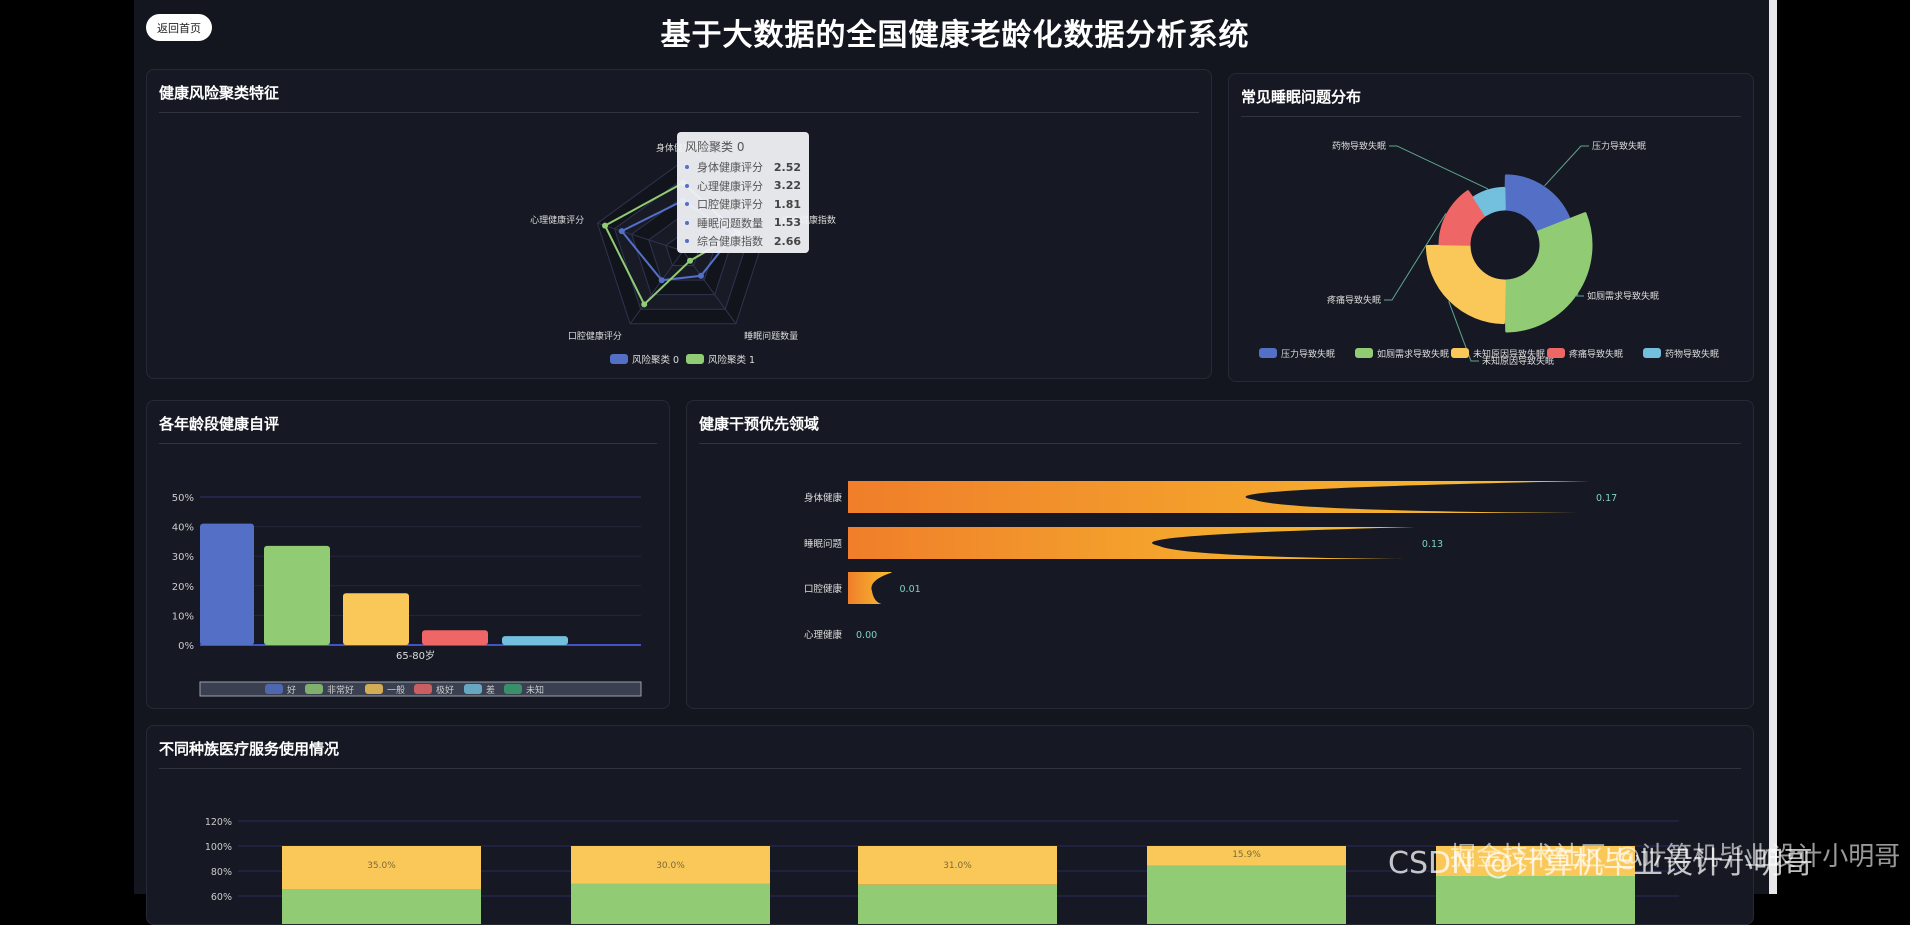  Describe the element at coordinates (735, 241) in the screenshot. I see `tooltip-label: 综合健康指数` at that location.